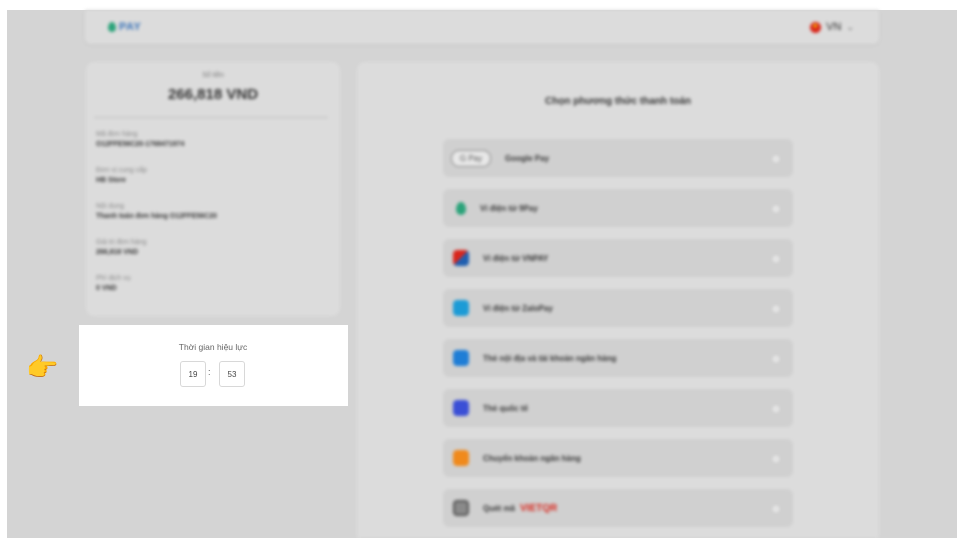 This screenshot has width=958, height=538. I want to click on method-zalopay: Ví điện tử ZaloPay, so click(618, 308).